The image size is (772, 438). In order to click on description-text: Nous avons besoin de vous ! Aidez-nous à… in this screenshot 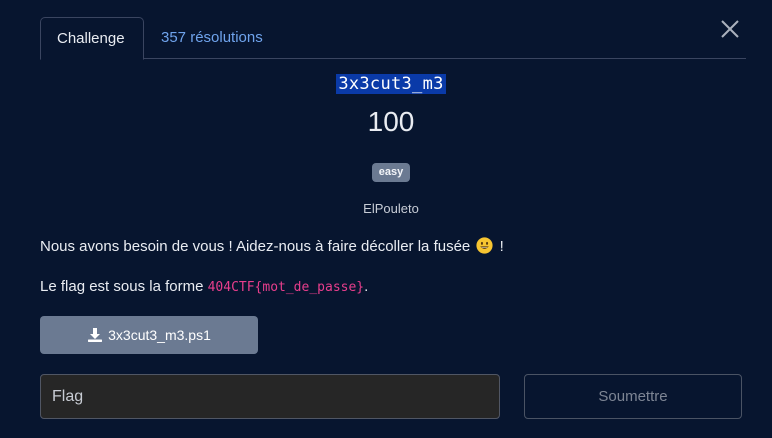, I will do `click(255, 246)`.